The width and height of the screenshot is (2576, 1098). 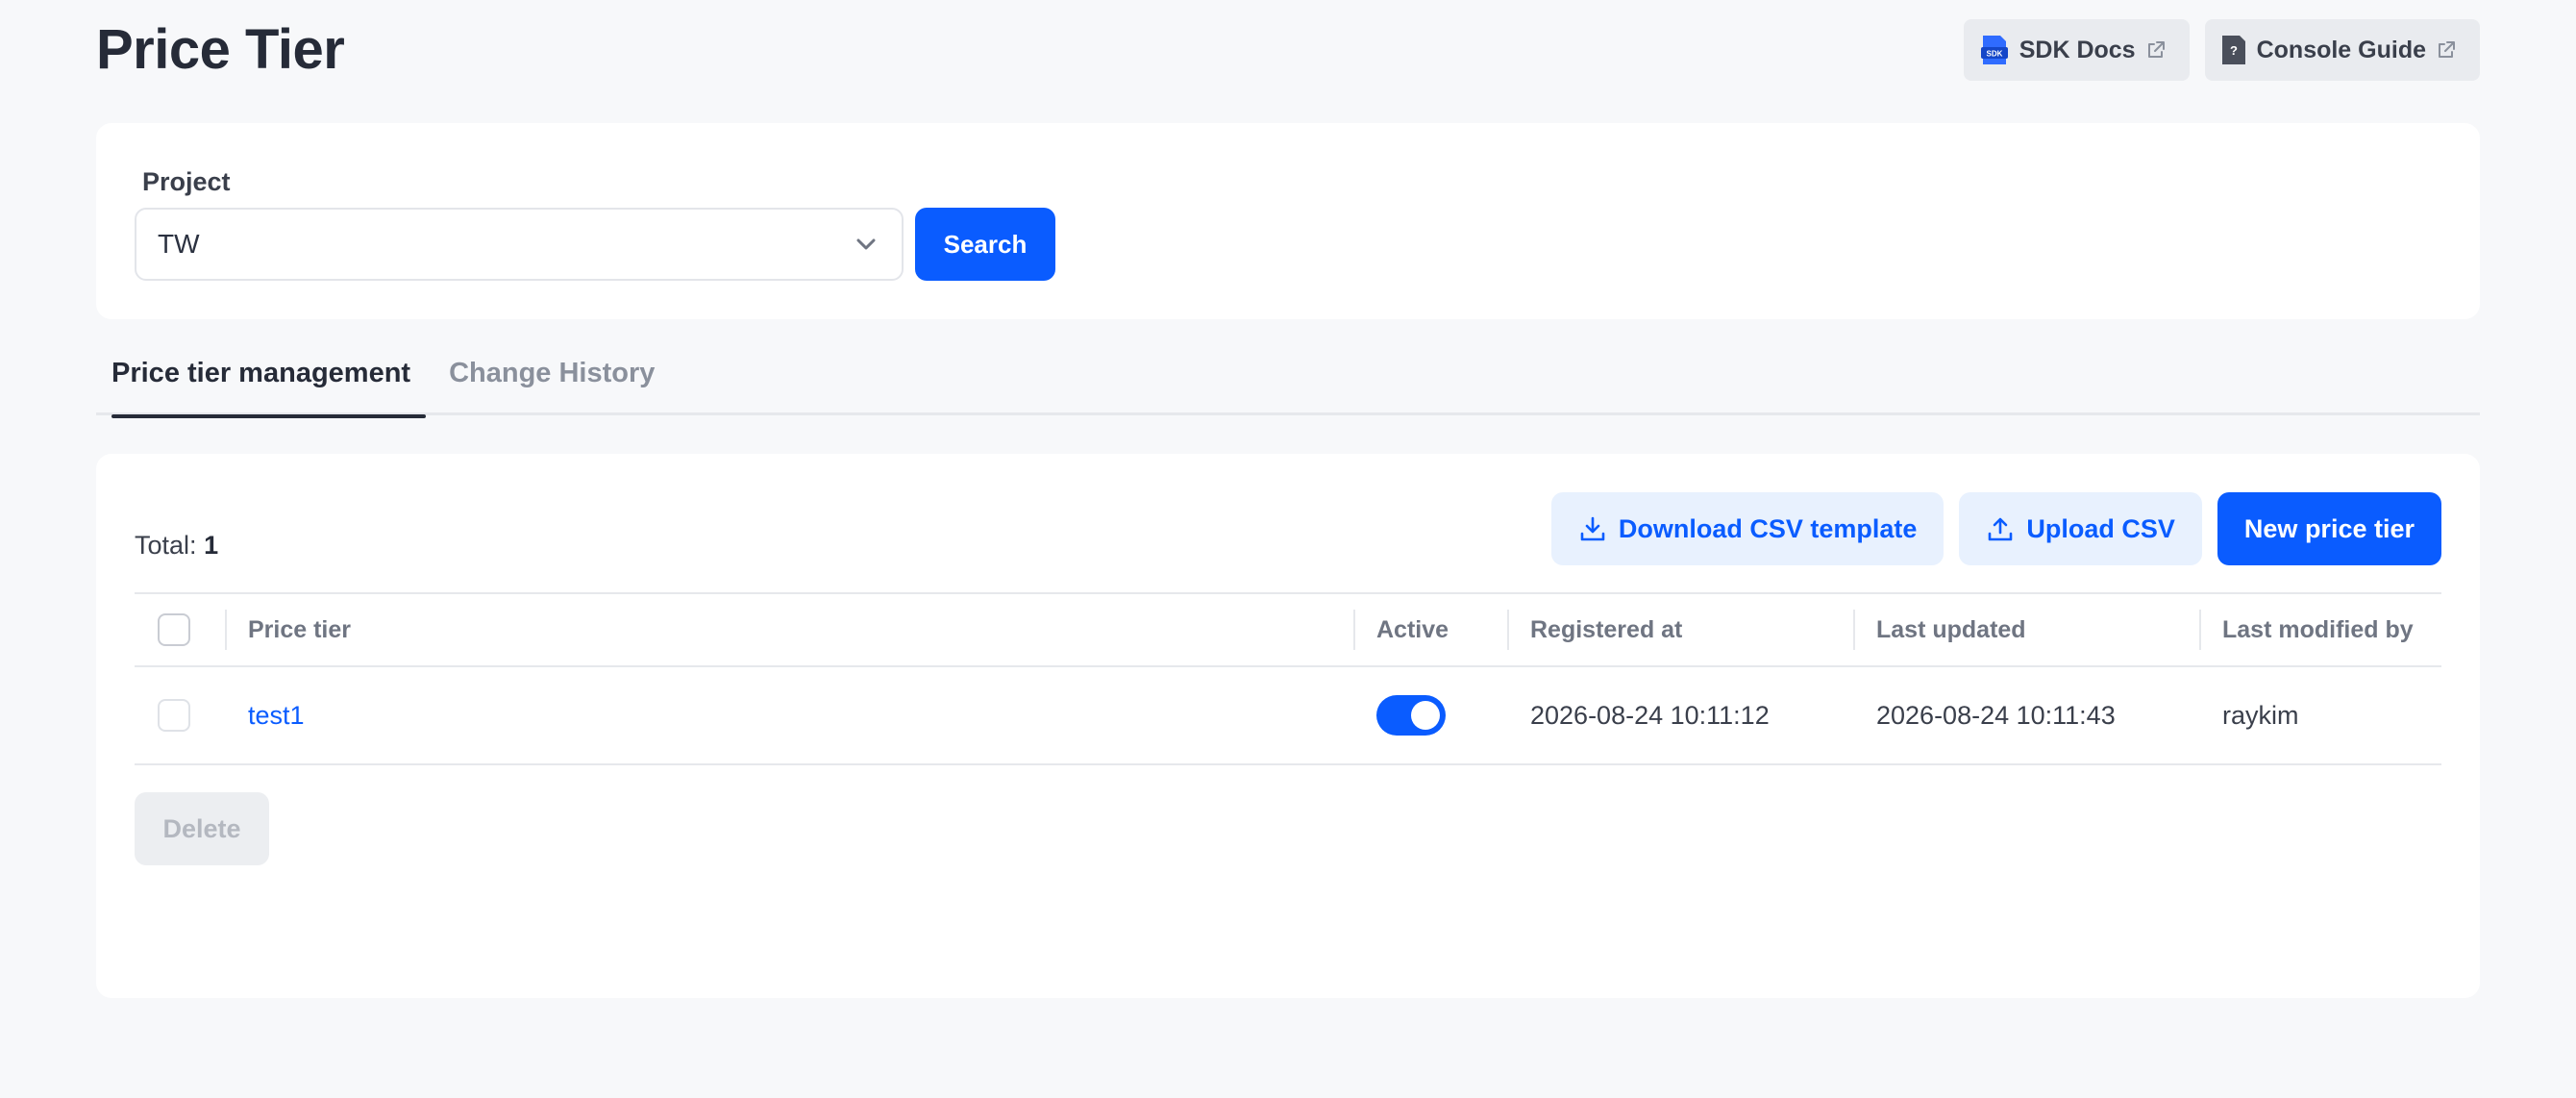 I want to click on active-cell, so click(x=1430, y=715).